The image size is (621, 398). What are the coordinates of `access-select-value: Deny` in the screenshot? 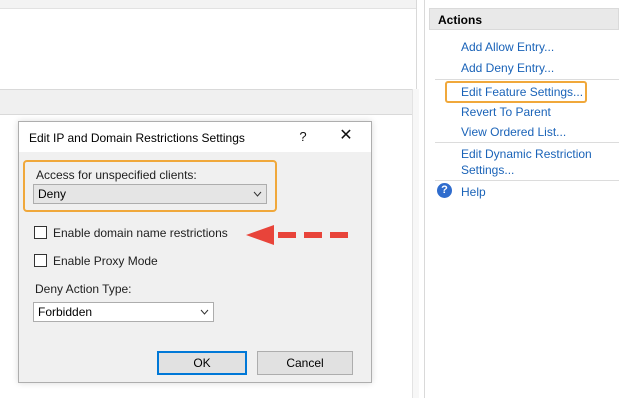 It's located at (52, 194).